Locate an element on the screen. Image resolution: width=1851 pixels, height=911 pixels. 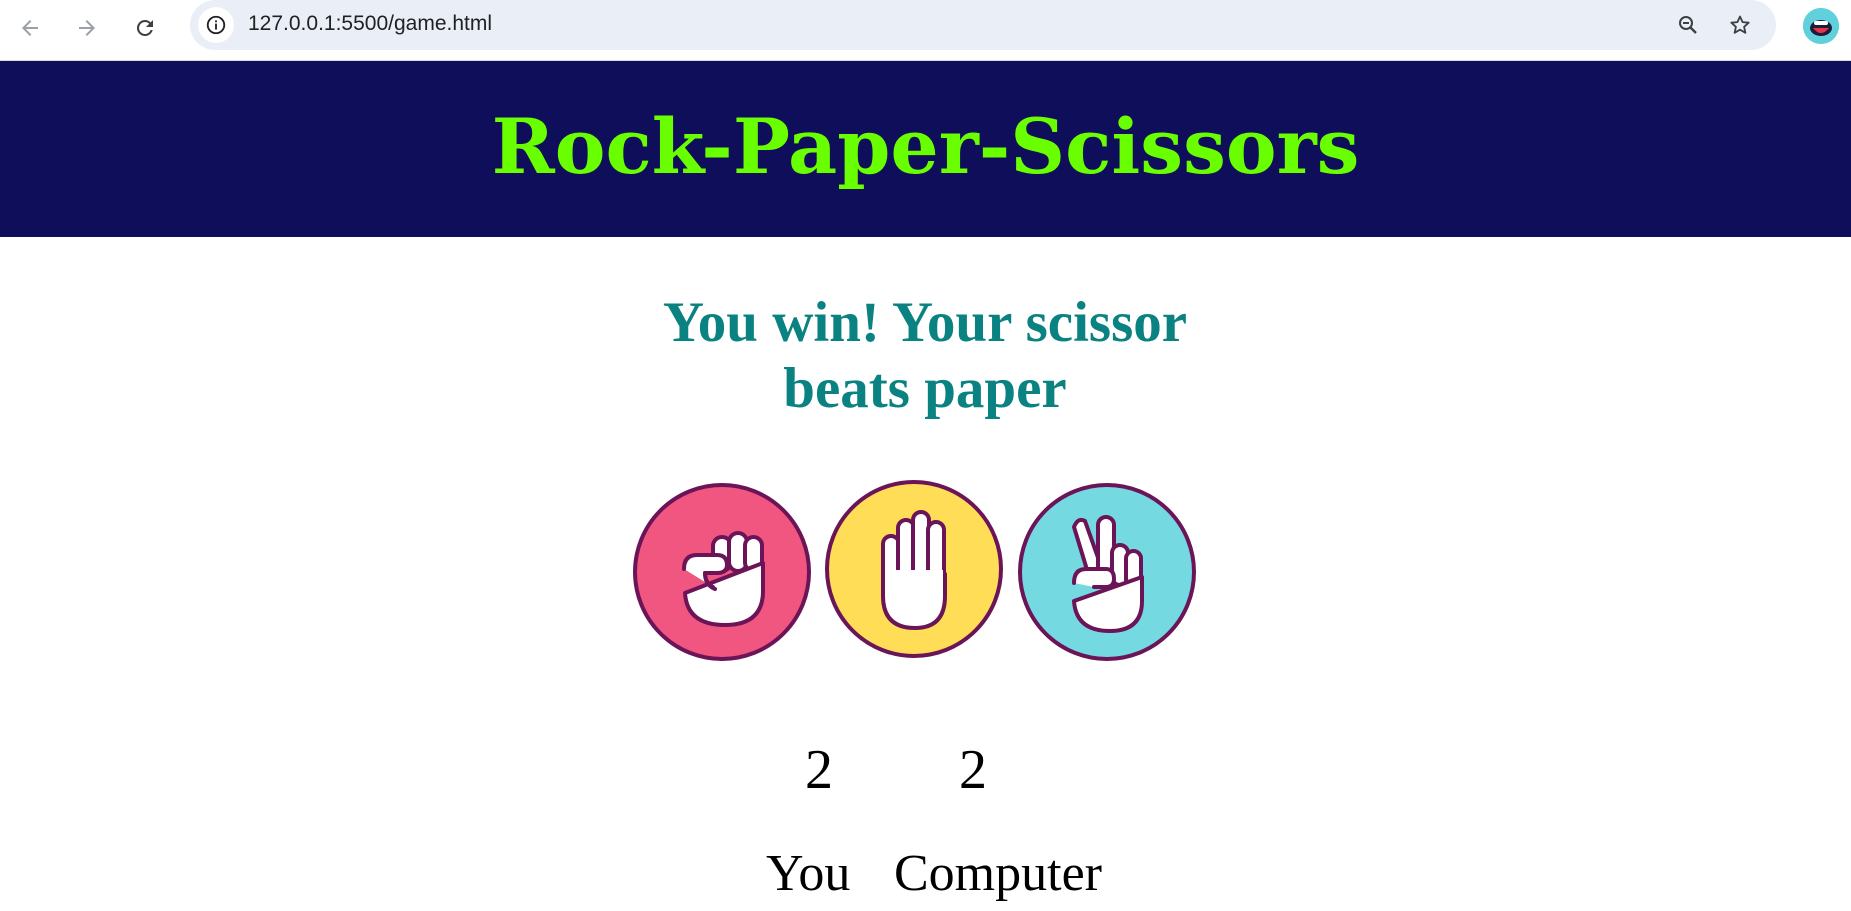
back-button is located at coordinates (30, 28).